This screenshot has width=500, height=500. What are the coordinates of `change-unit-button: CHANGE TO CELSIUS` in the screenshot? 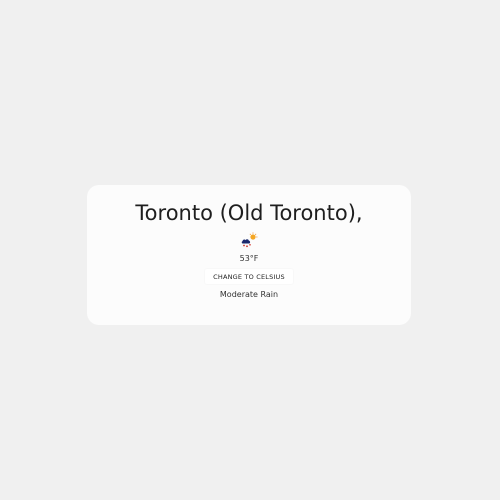 It's located at (249, 276).